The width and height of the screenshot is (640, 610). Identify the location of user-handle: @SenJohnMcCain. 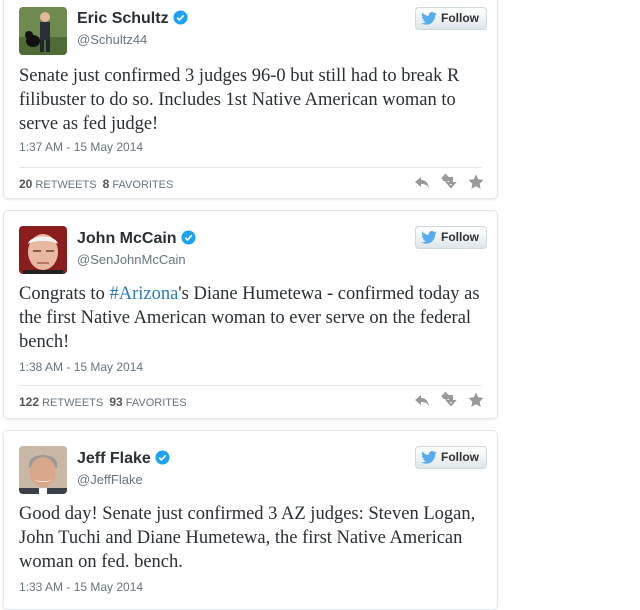
(131, 259).